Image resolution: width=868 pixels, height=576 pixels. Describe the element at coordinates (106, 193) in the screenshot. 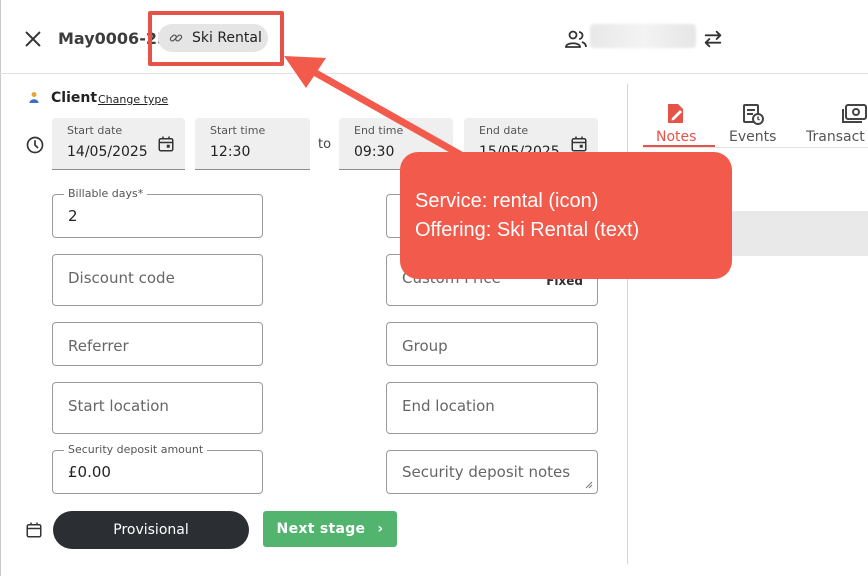

I see `billable-days-label: Billable days*` at that location.